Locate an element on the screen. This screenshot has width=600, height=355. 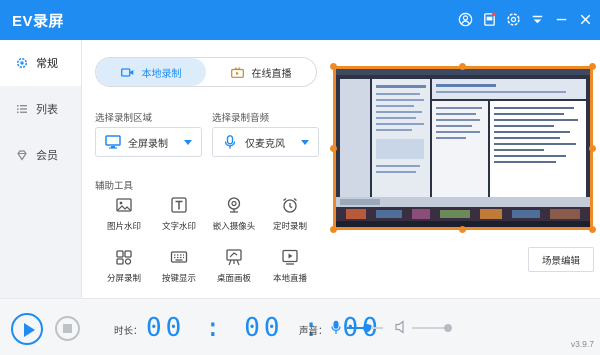
start-record-button is located at coordinates (27, 329).